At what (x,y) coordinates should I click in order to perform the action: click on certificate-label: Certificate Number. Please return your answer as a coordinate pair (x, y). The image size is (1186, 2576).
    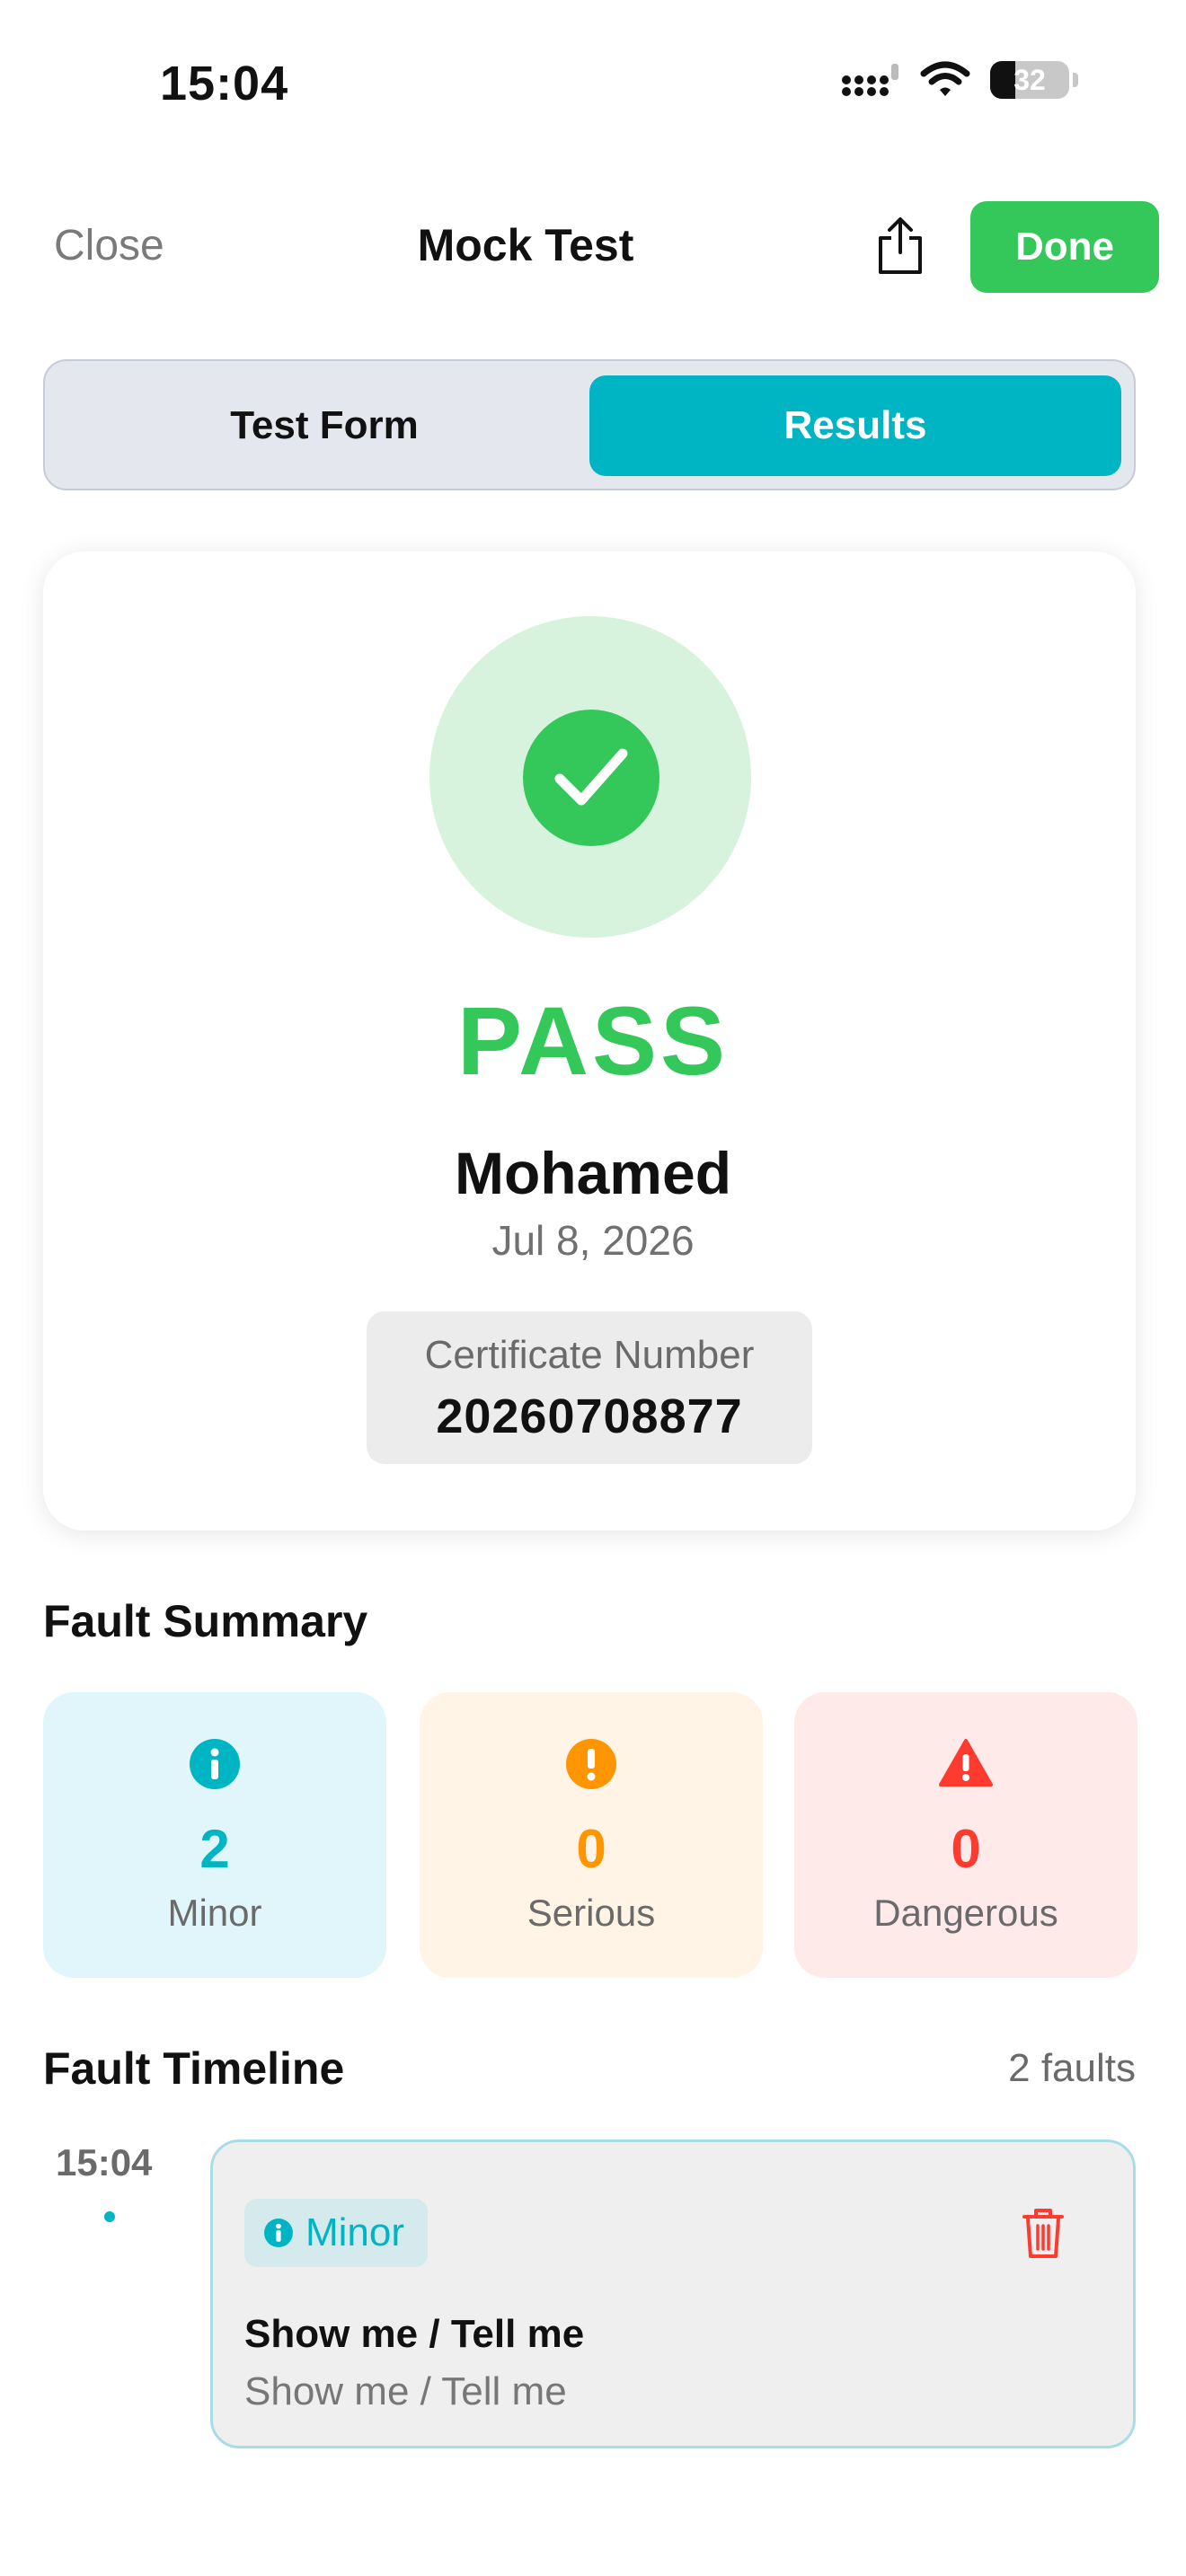
    Looking at the image, I should click on (589, 1355).